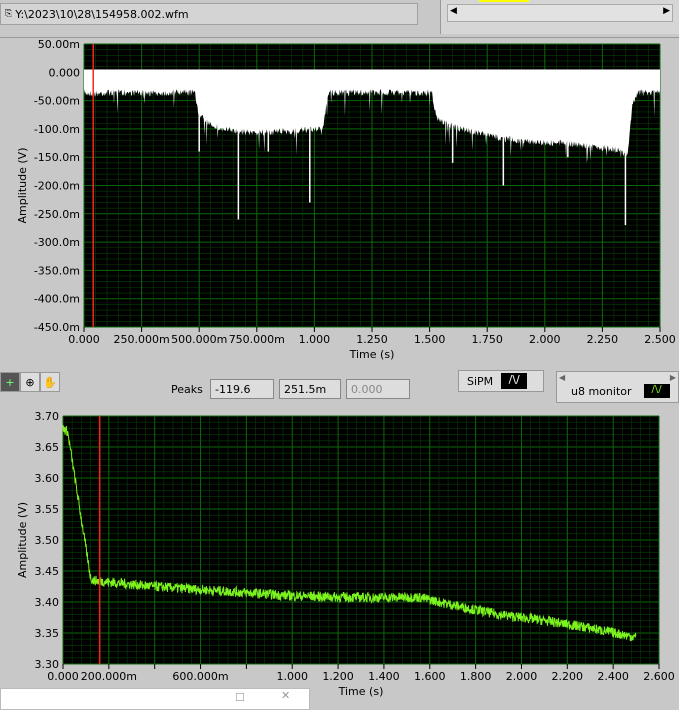 This screenshot has width=679, height=710. What do you see at coordinates (242, 389) in the screenshot?
I see `peak-value-1: -119.6` at bounding box center [242, 389].